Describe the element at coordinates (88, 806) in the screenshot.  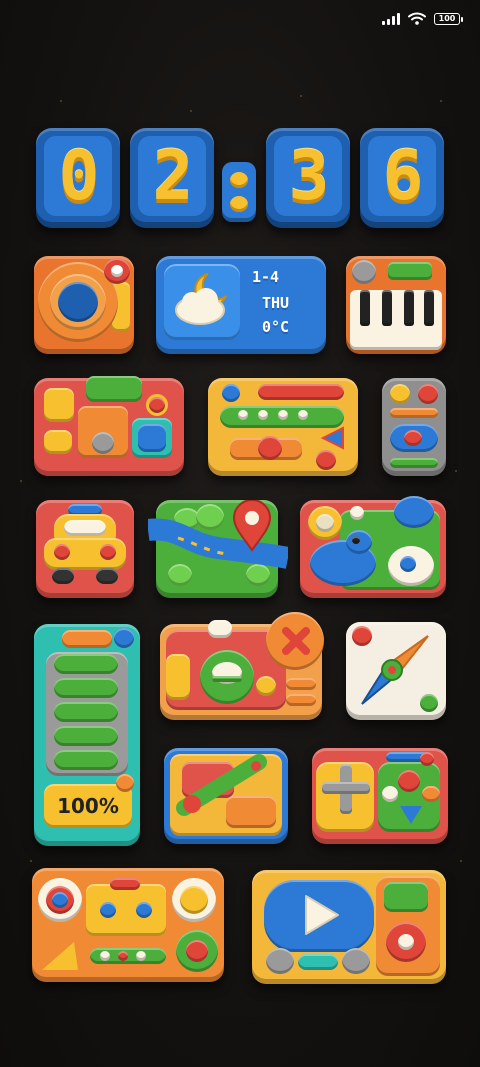
I see `battery-percent-label: 100%` at that location.